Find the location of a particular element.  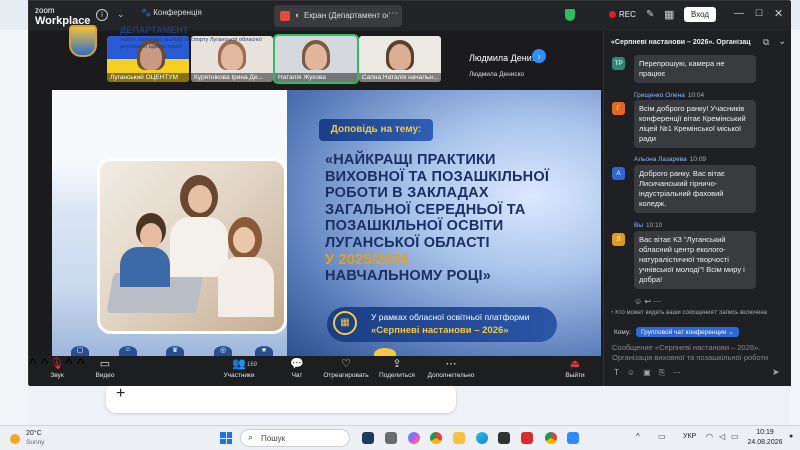

record-dot-icon is located at coordinates (612, 14).